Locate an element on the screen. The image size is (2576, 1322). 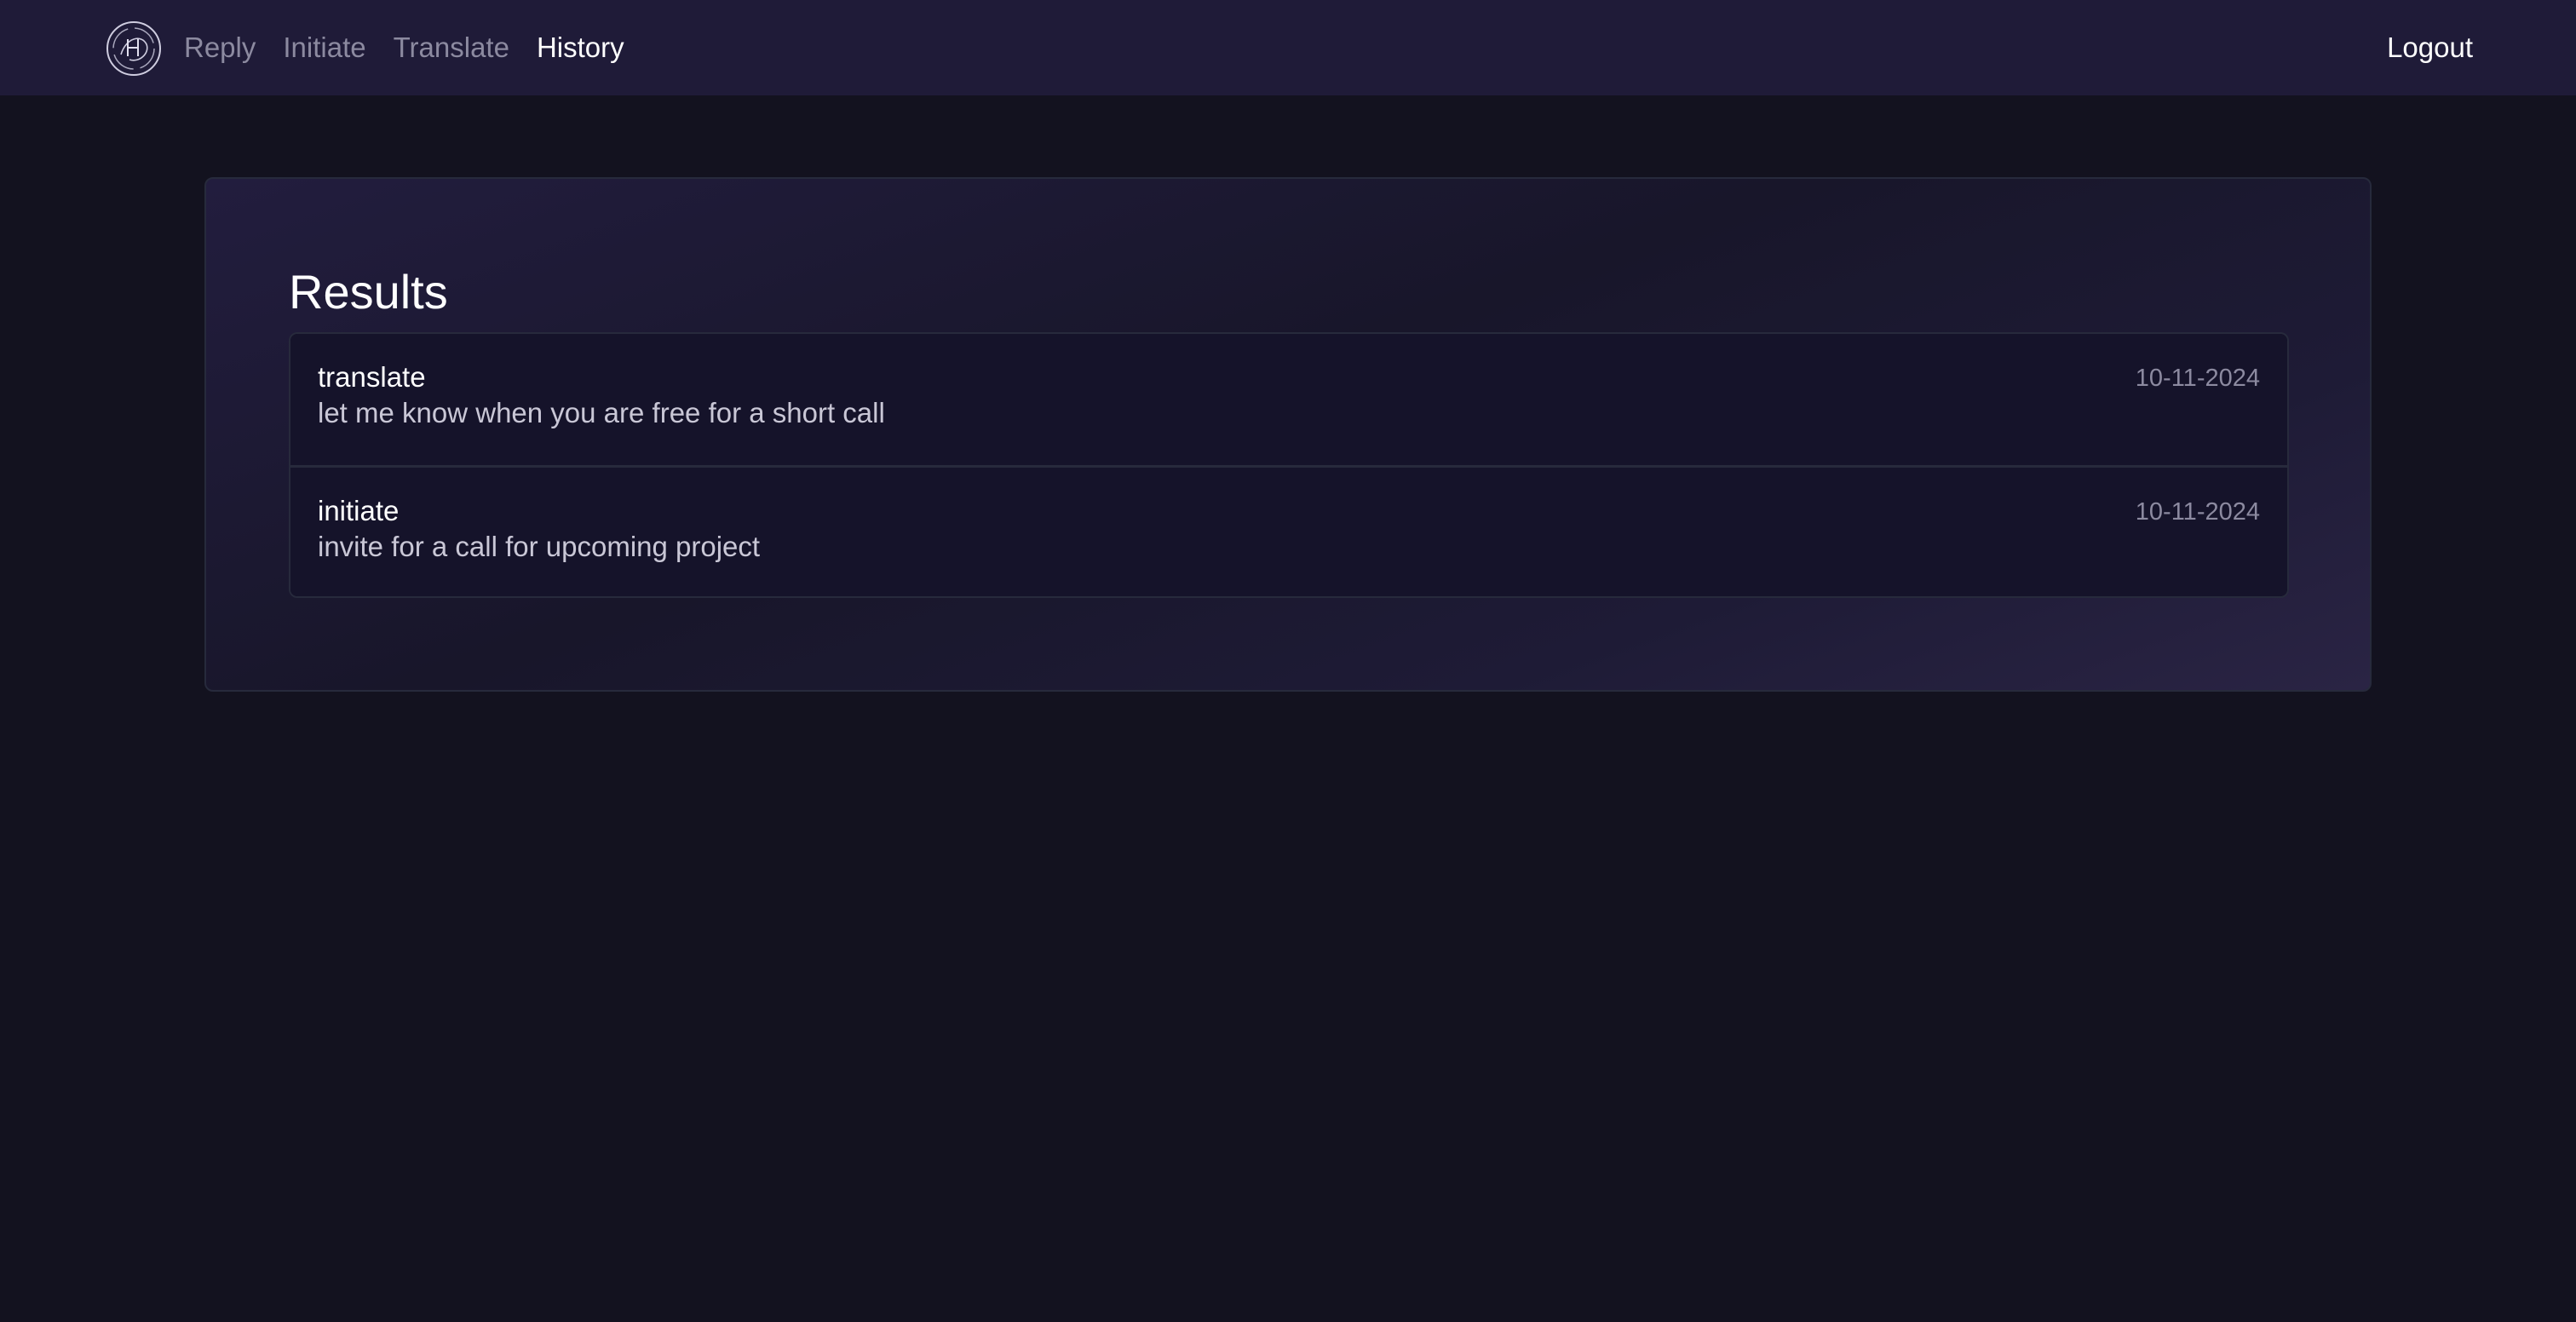
nav-link-initiate: Initiate is located at coordinates (324, 48).